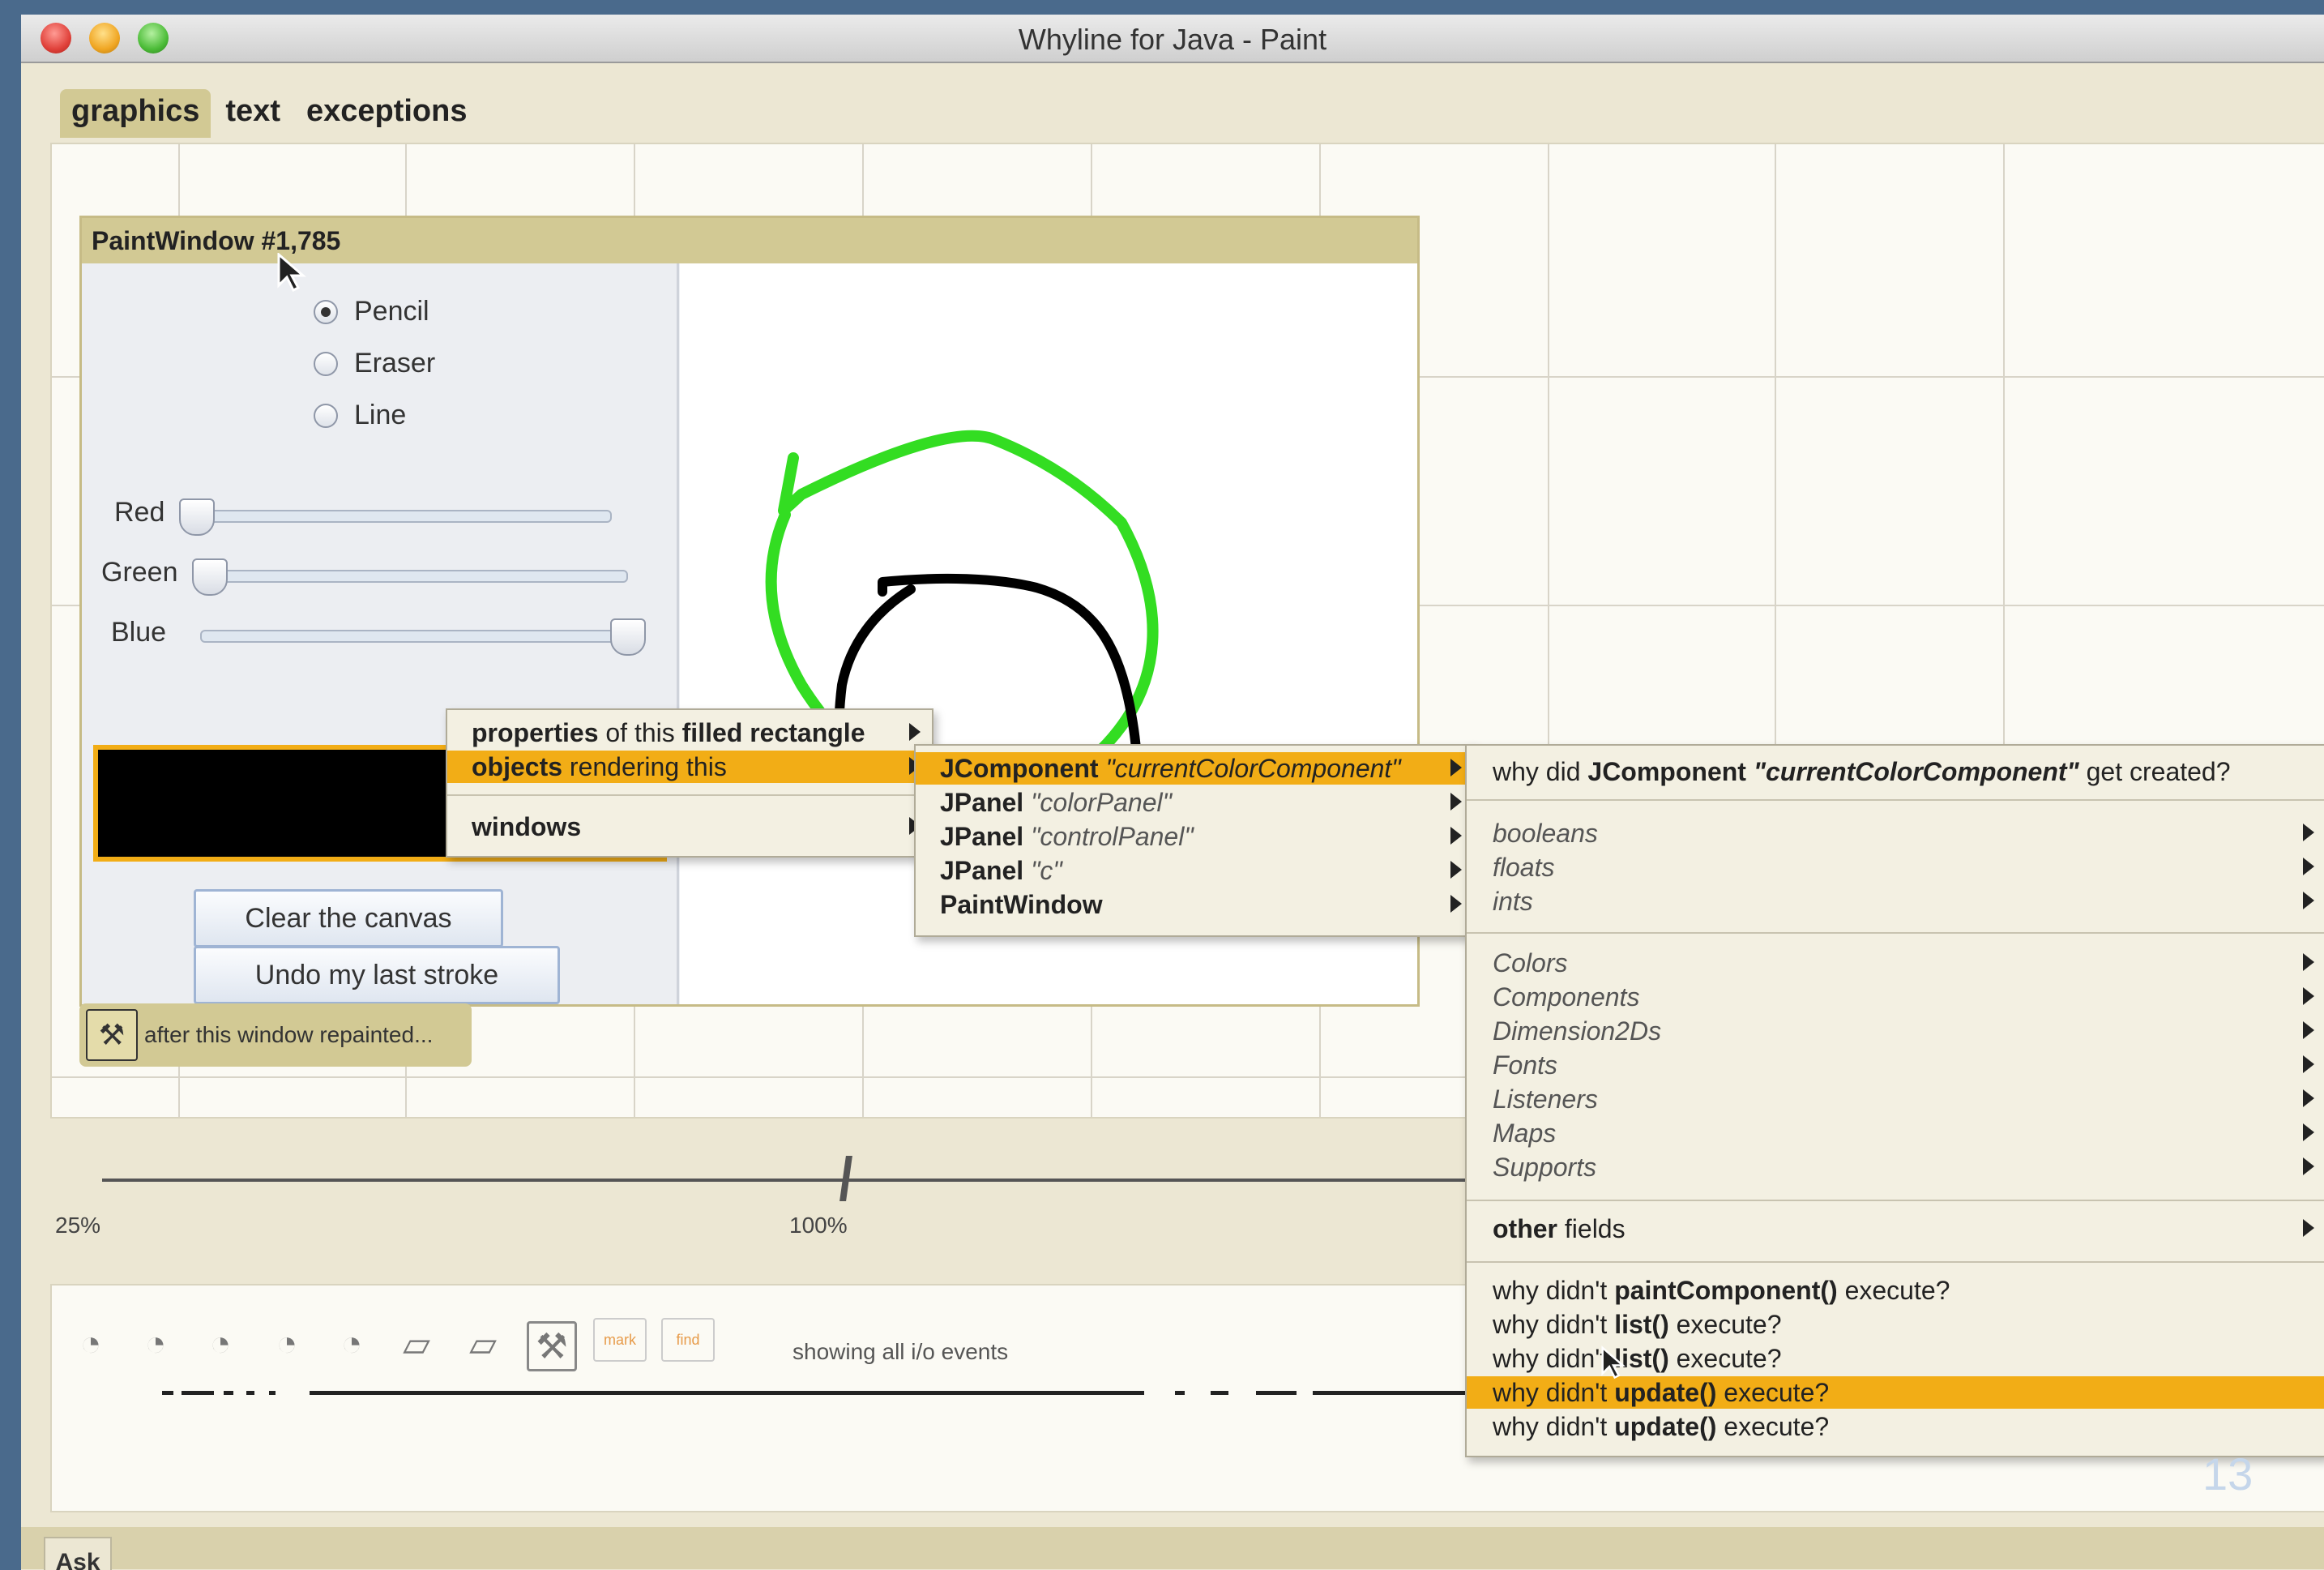 The image size is (2324, 1570). I want to click on title-bar: Whyline for Java - Paint, so click(1172, 39).